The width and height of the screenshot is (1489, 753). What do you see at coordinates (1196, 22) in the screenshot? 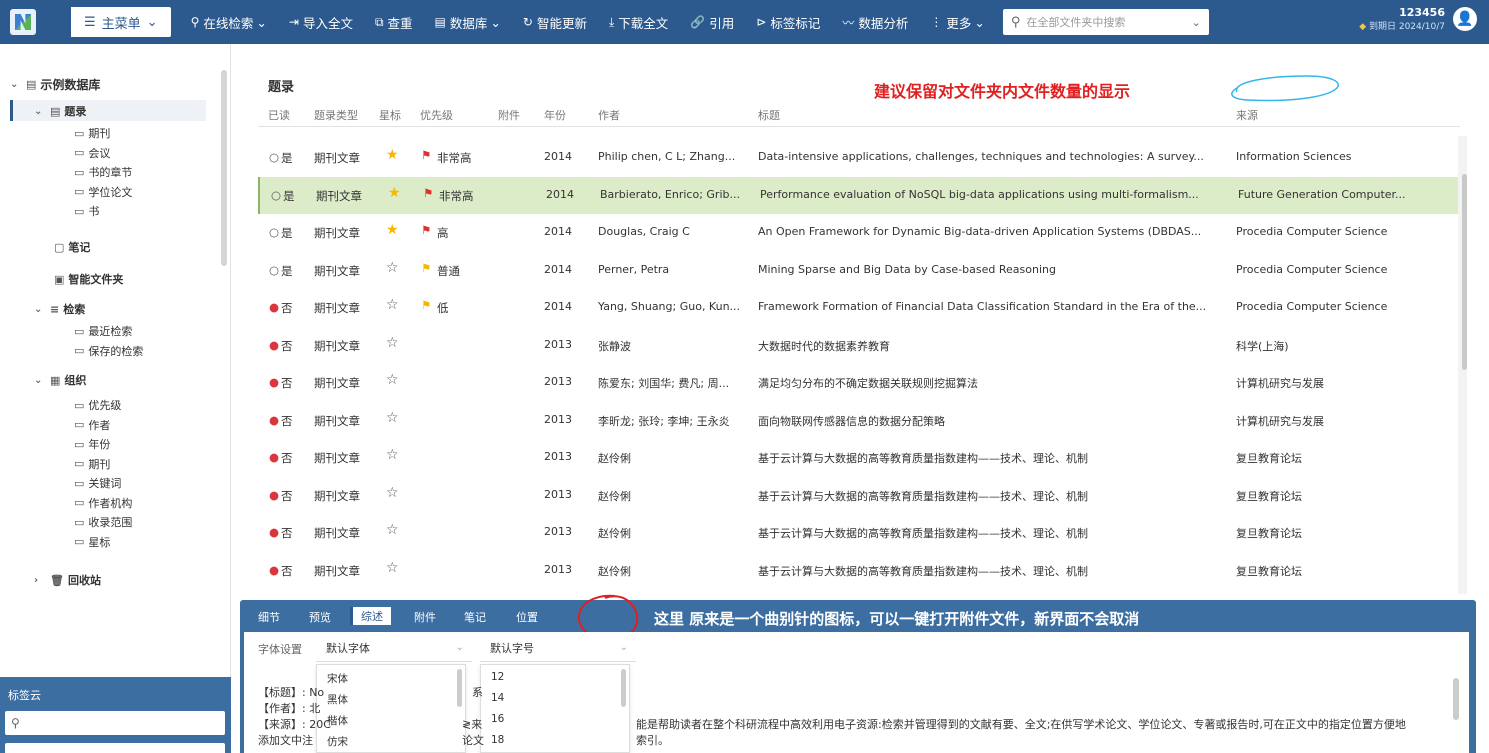
I see `chevron-down-icon: ⌄` at bounding box center [1196, 22].